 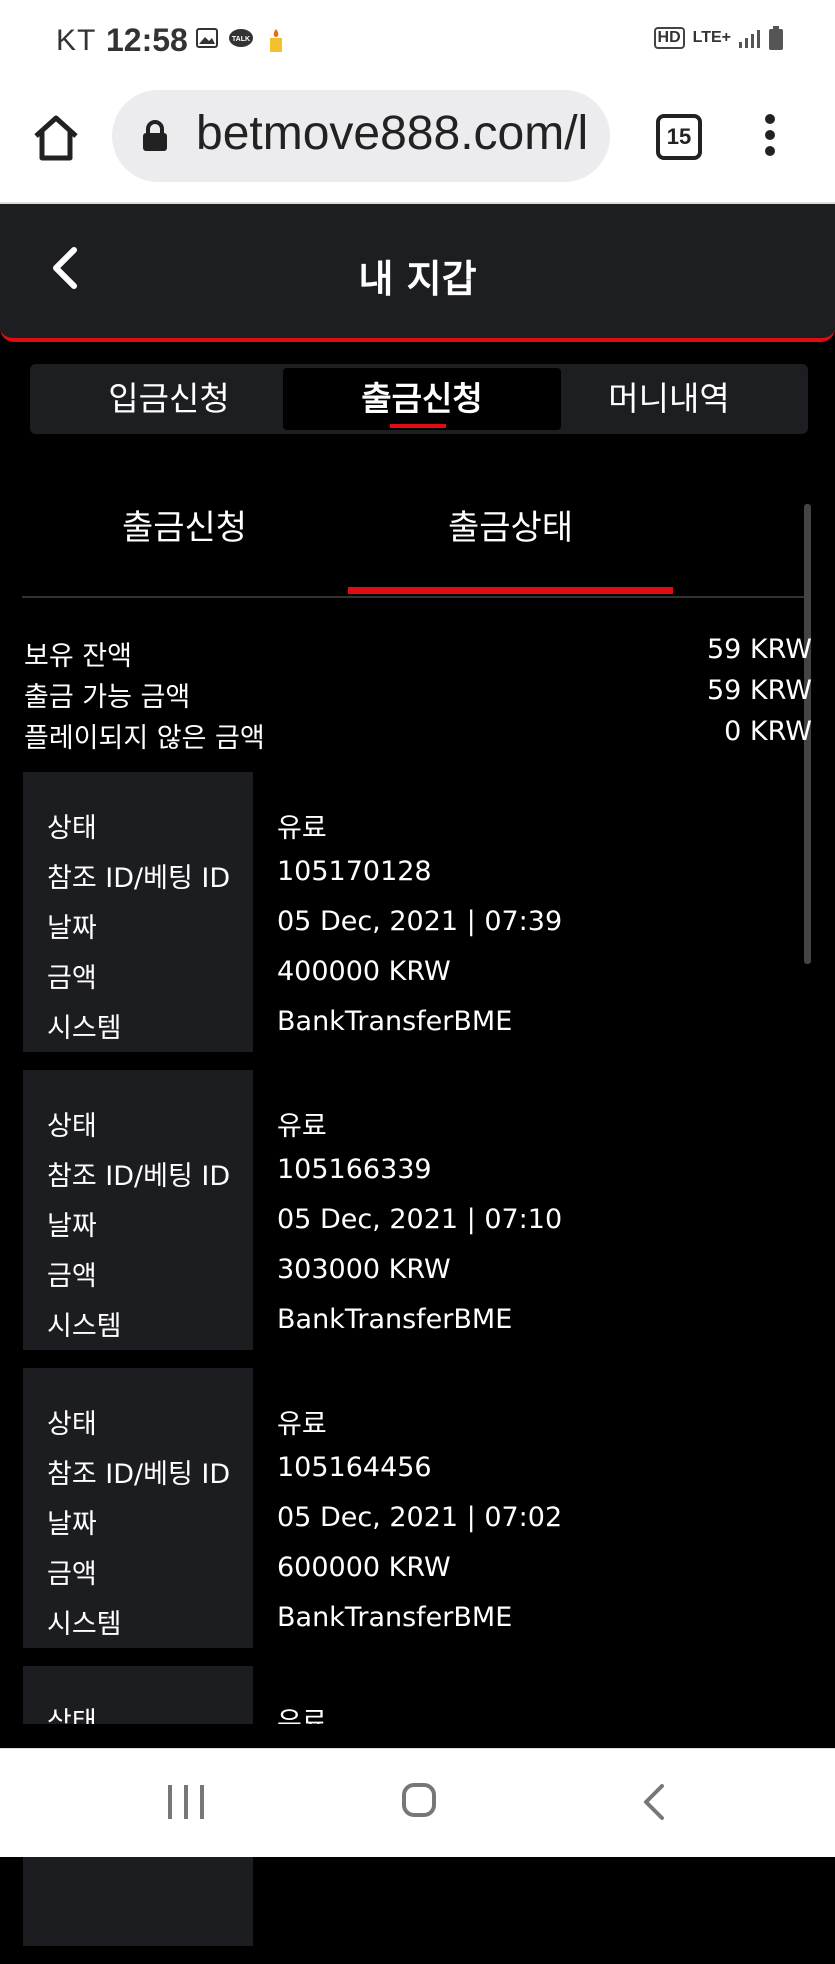 What do you see at coordinates (420, 1517) in the screenshot?
I see `date-value: 05 Dec, 2021 | 07:02` at bounding box center [420, 1517].